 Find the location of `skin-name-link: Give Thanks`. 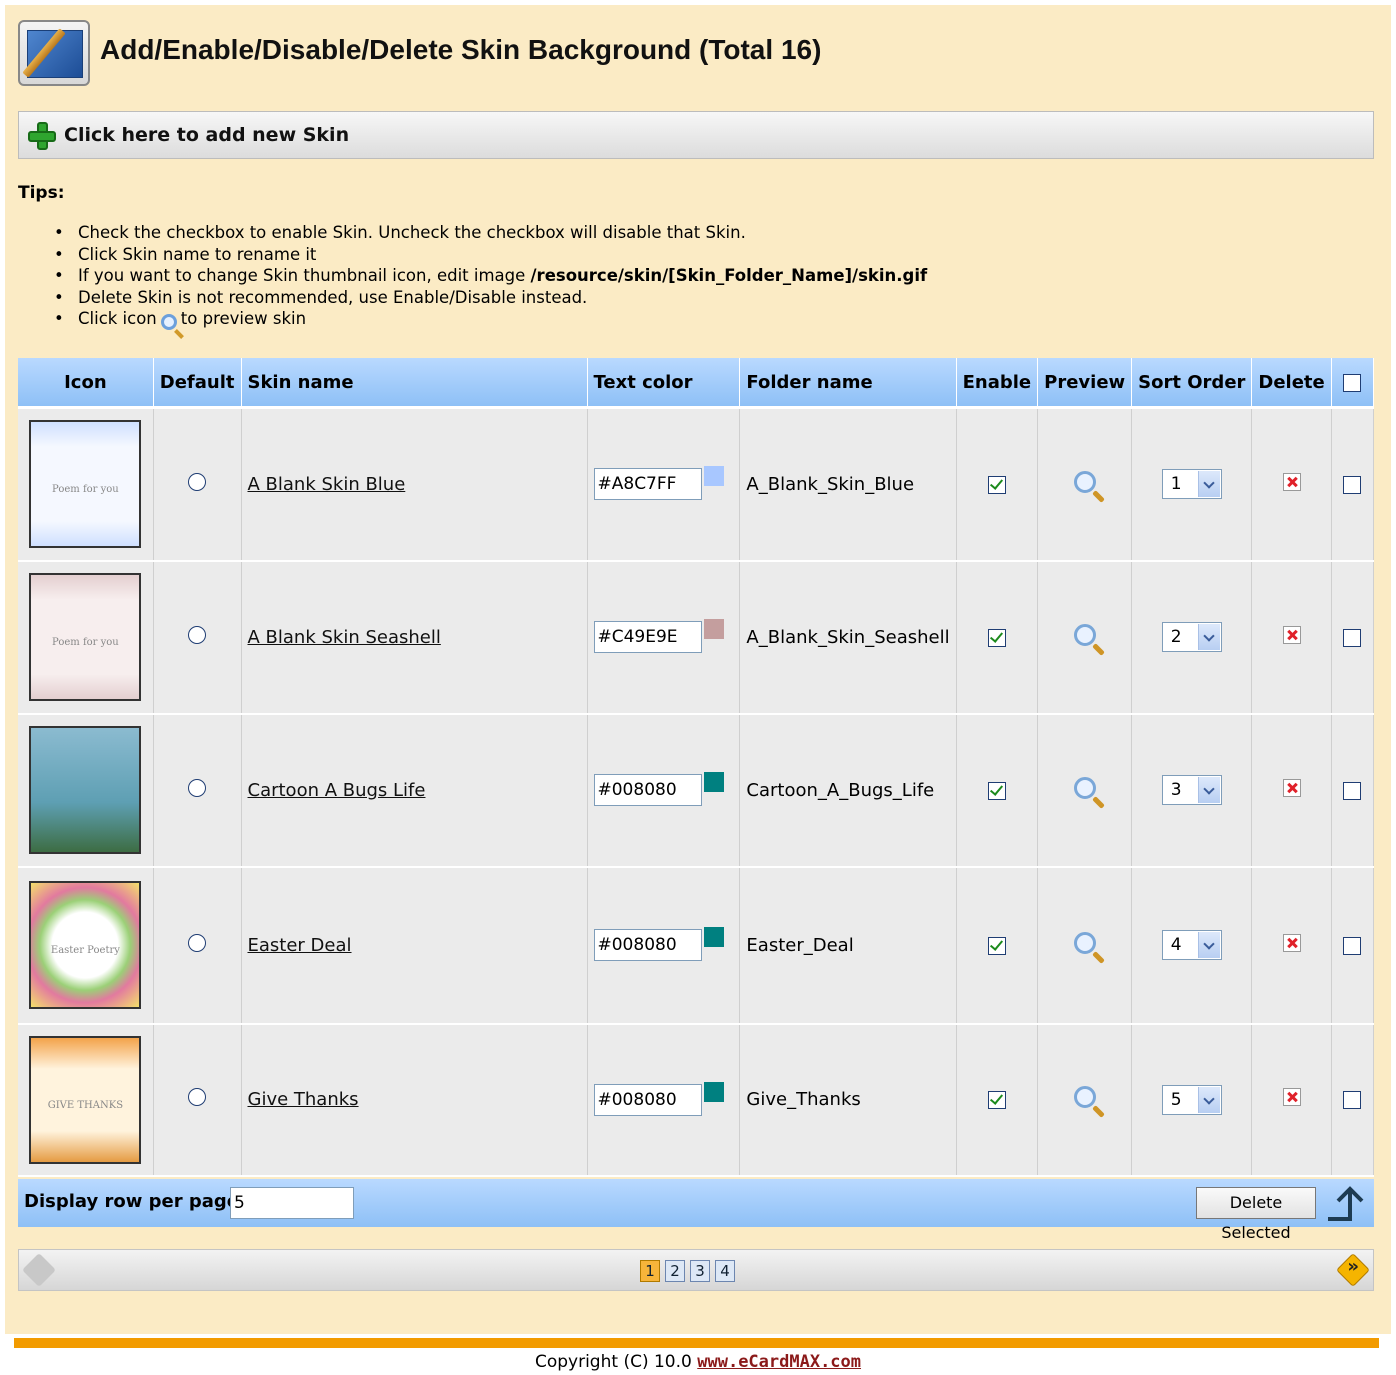

skin-name-link: Give Thanks is located at coordinates (303, 1099).